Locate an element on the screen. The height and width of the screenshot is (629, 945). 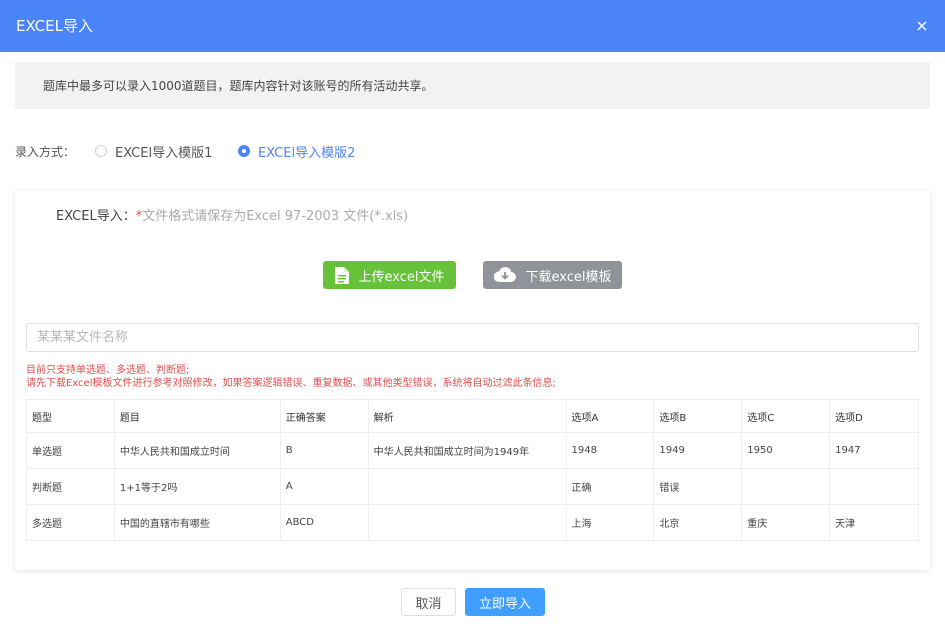
column-header: 选项B is located at coordinates (698, 416).